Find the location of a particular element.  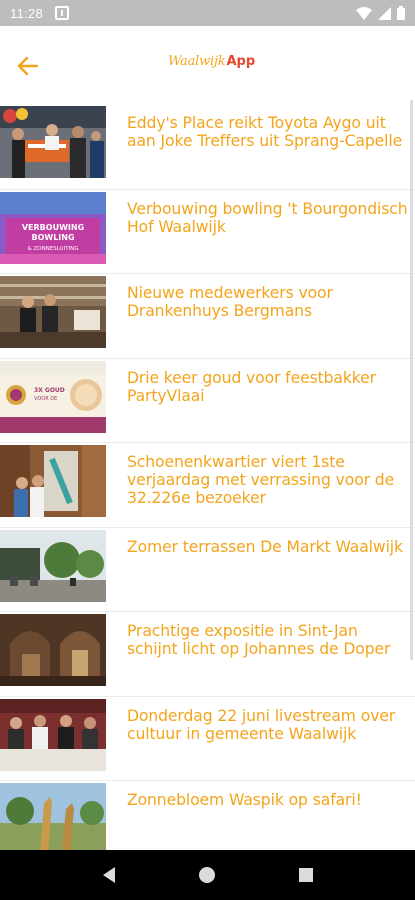

article-item: Zomer terrassen De Markt Waalwijk is located at coordinates (207, 569).